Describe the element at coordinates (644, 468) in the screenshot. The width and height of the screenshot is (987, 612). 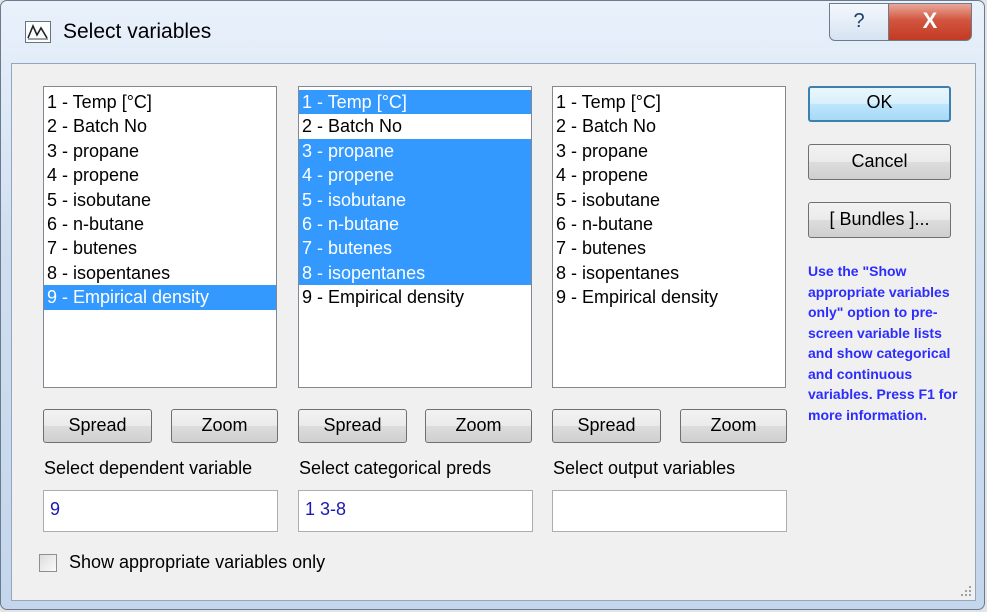
I see `output-variables-label: Select output variables` at that location.